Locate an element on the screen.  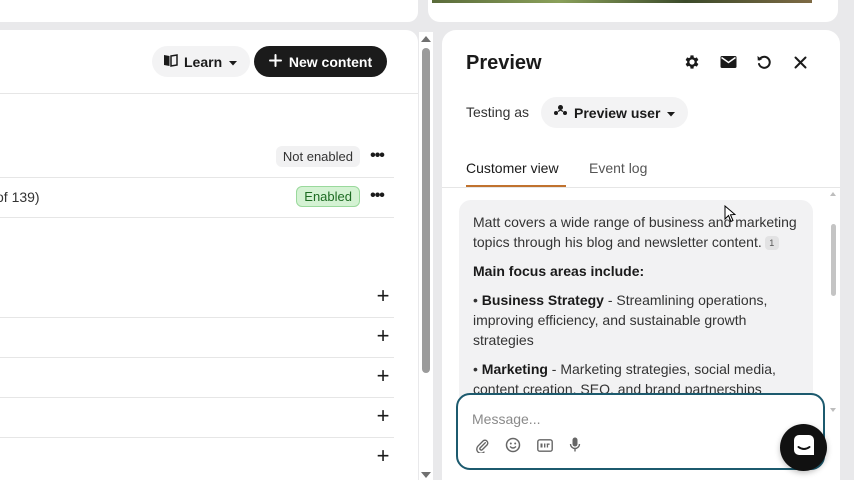
preview-user-select: Preview user is located at coordinates (615, 112).